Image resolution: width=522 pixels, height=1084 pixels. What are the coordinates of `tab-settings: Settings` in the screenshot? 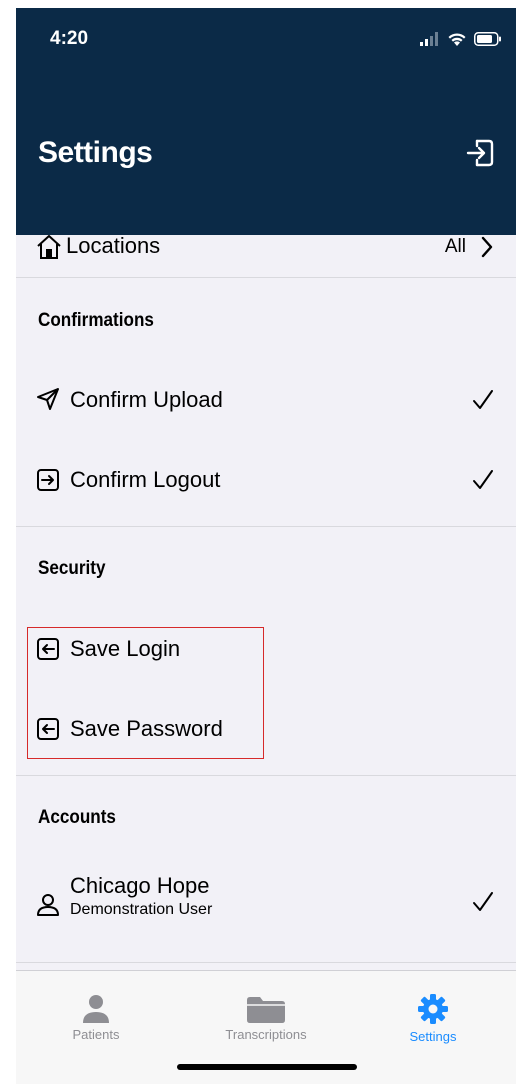 It's located at (433, 1011).